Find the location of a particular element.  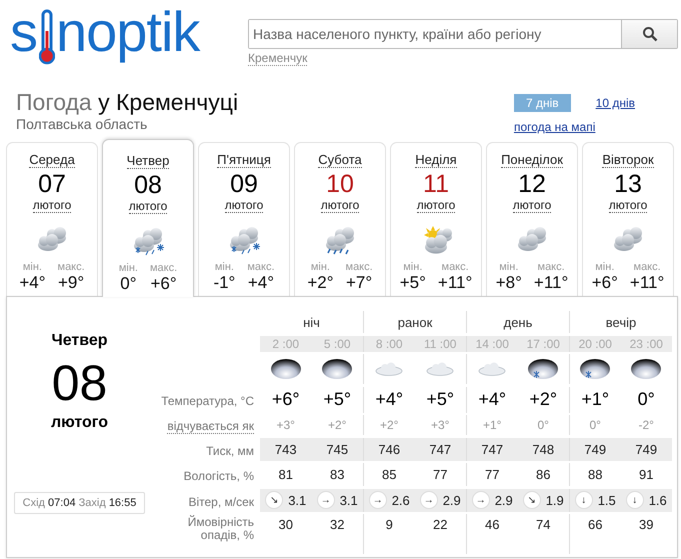

search-button is located at coordinates (649, 34).